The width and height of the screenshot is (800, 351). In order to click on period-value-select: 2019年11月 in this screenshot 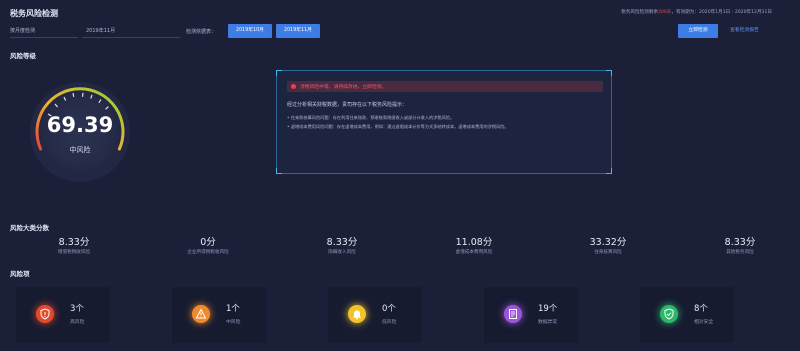, I will do `click(131, 31)`.